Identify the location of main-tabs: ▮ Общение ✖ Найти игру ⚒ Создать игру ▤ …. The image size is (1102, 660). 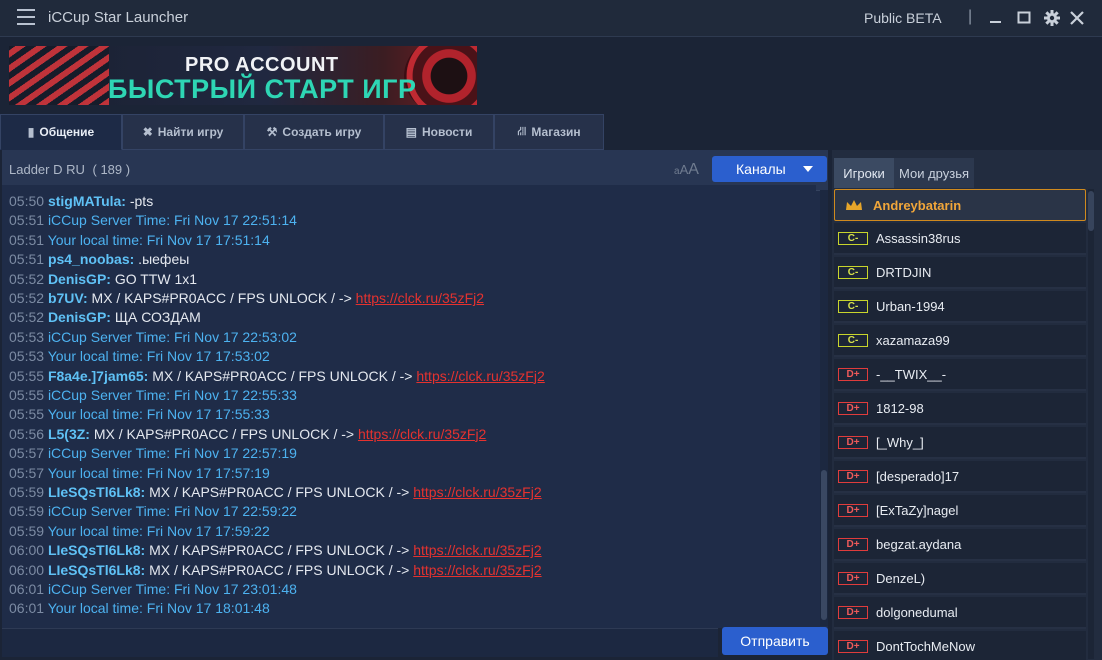
(305, 132).